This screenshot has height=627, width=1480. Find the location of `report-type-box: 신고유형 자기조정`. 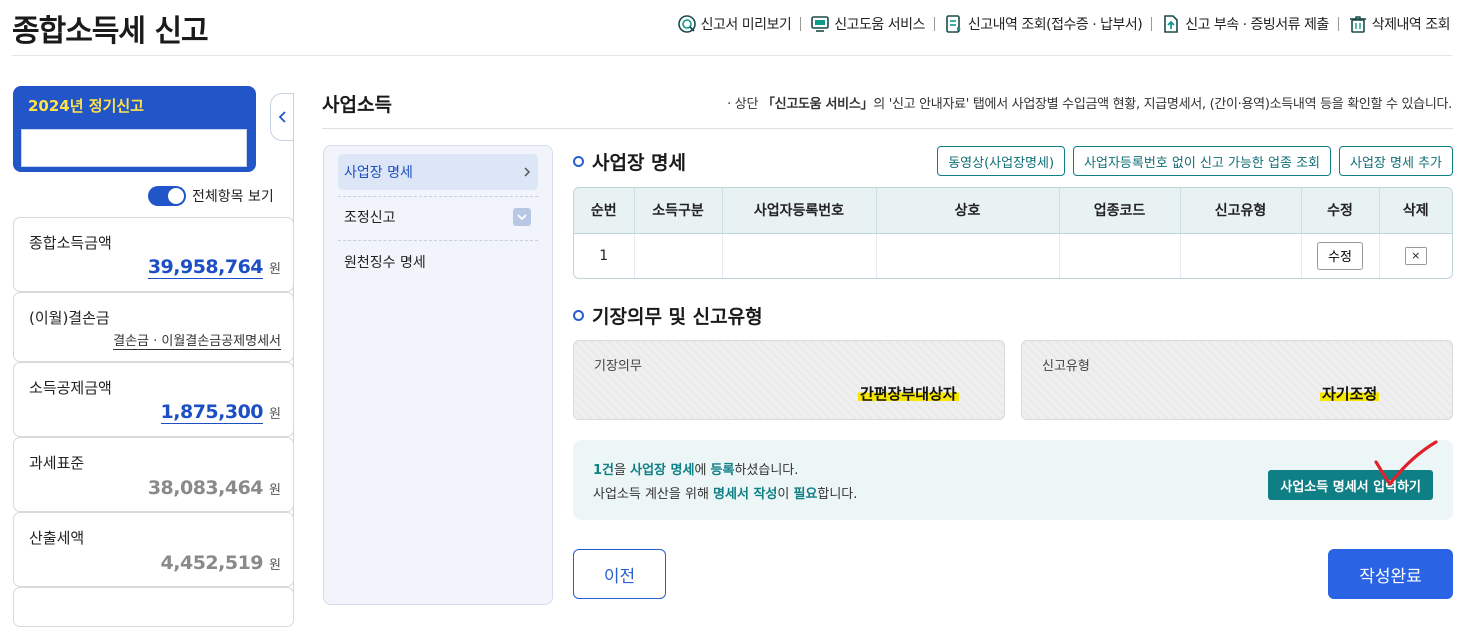

report-type-box: 신고유형 자기조정 is located at coordinates (1237, 380).